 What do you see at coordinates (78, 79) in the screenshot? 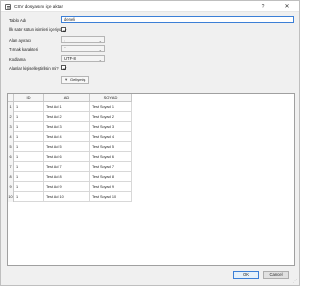
I see `advanced-button-label: Gelişmiş` at bounding box center [78, 79].